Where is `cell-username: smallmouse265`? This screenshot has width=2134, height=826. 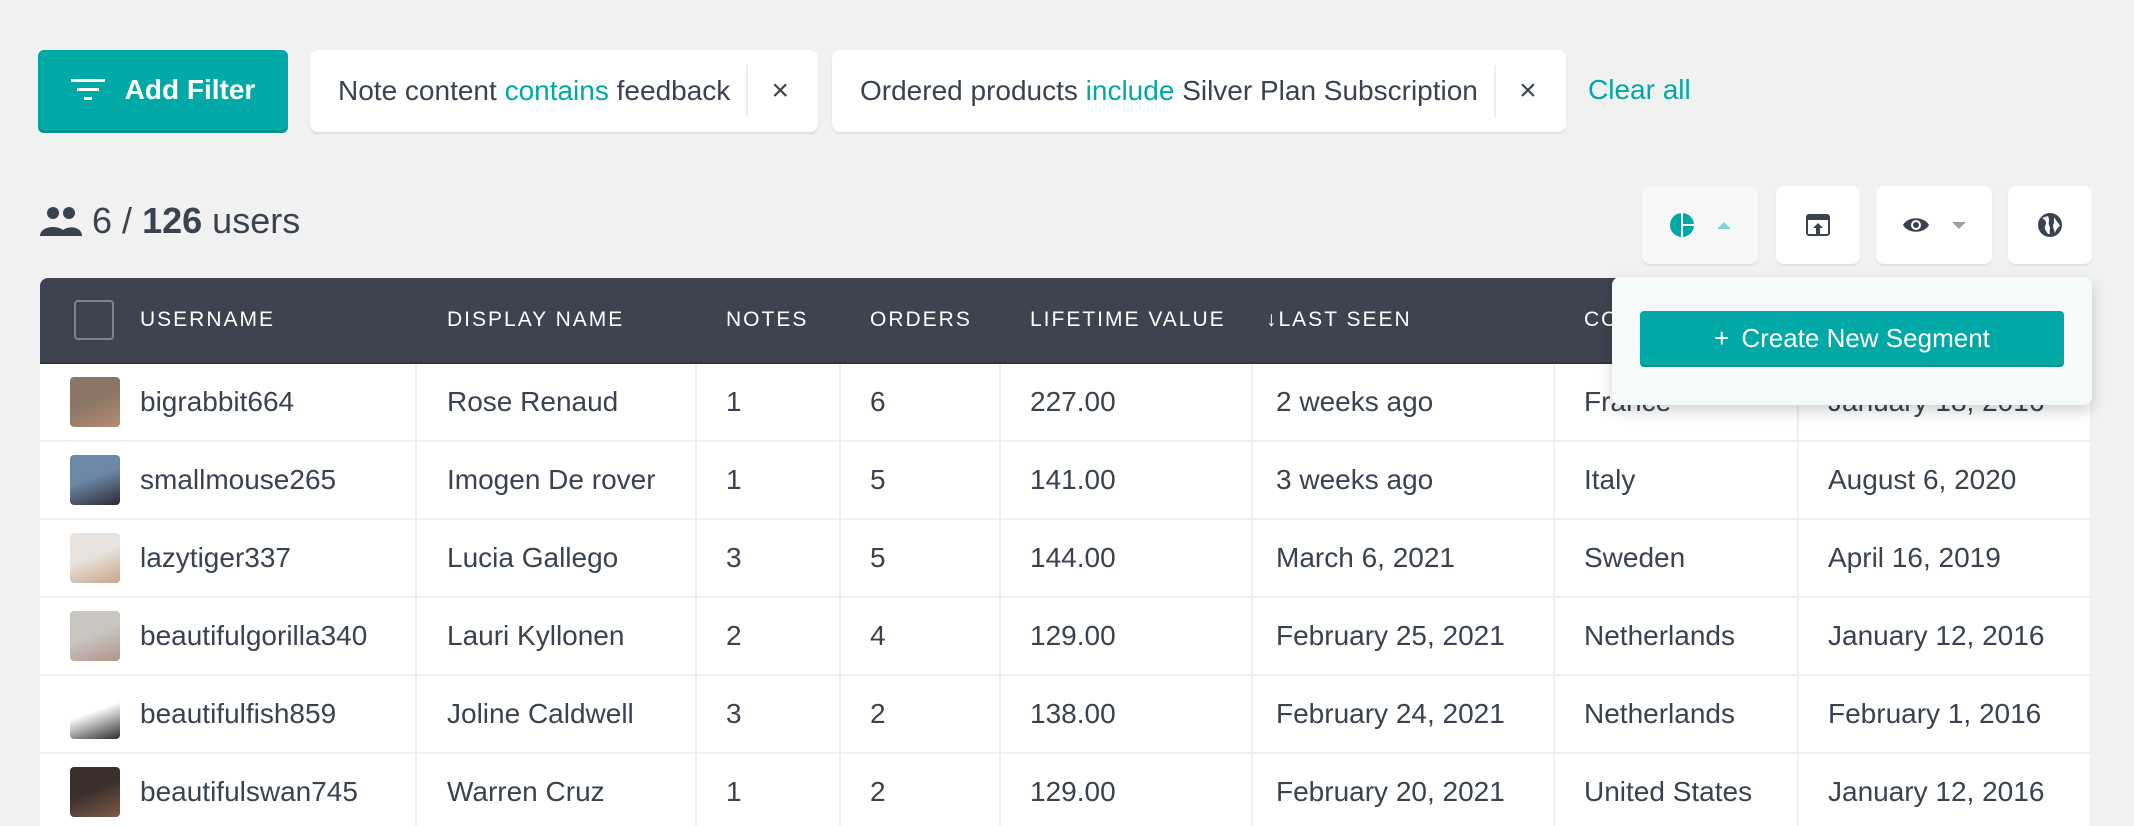
cell-username: smallmouse265 is located at coordinates (238, 480).